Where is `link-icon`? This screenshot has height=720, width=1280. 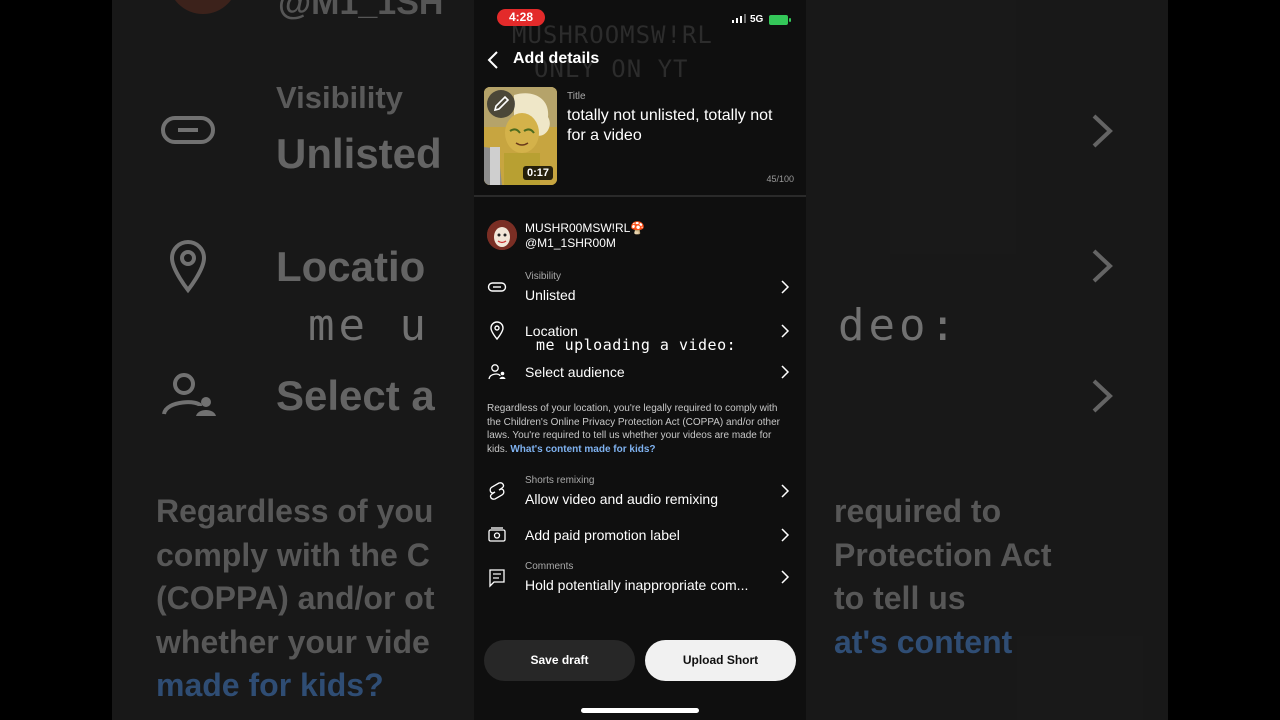 link-icon is located at coordinates (497, 287).